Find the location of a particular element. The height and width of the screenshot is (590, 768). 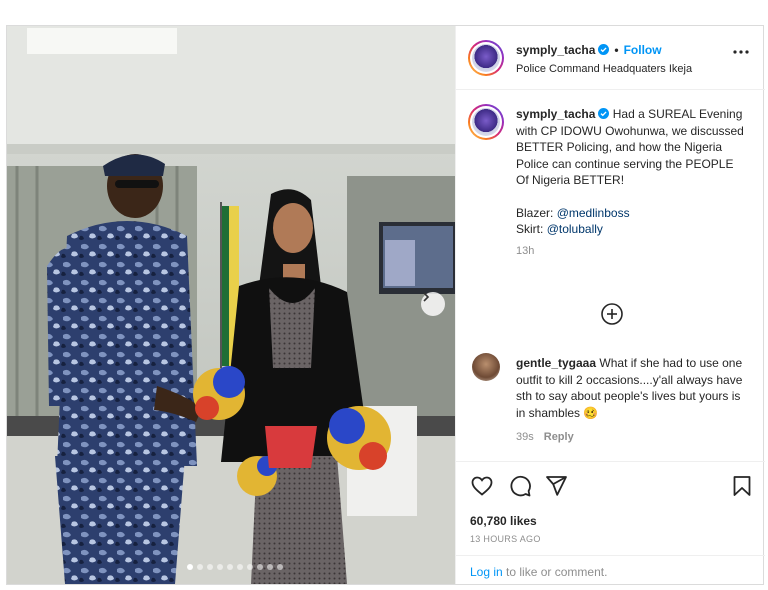

post-location: Police Command Headquaters Ikeja is located at coordinates (604, 69).